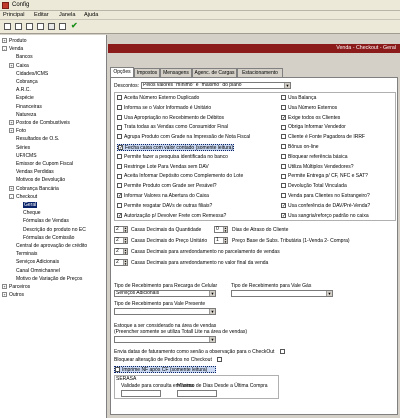  I want to click on tree-item: Fórmulas de Comissão, so click(45, 238).